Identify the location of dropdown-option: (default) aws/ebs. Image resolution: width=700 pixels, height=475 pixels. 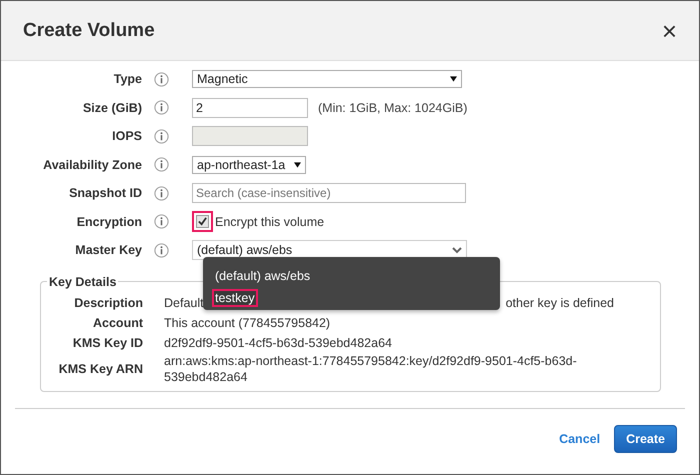
(263, 276).